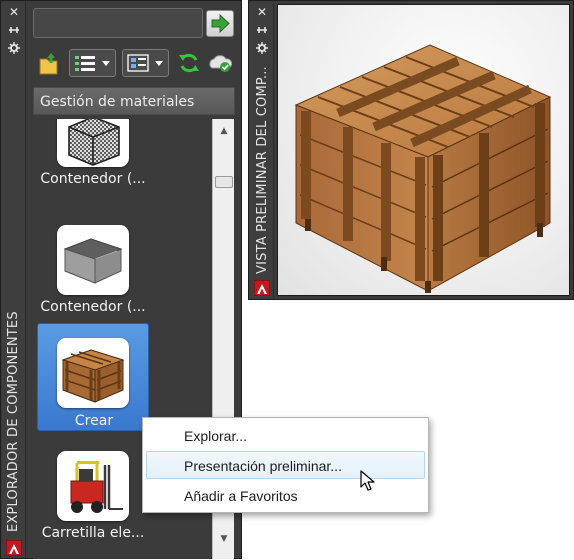 The width and height of the screenshot is (574, 560). I want to click on cloud-check-icon, so click(221, 63).